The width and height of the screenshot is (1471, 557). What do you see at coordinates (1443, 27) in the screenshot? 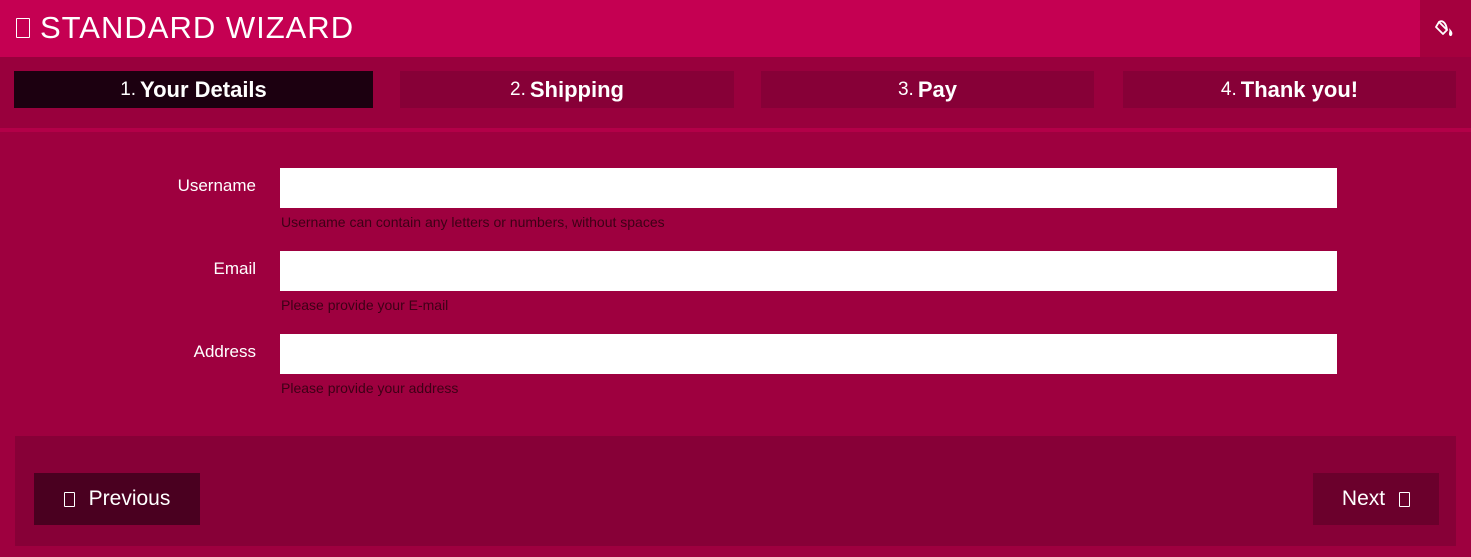
I see `paint-bucket-icon` at bounding box center [1443, 27].